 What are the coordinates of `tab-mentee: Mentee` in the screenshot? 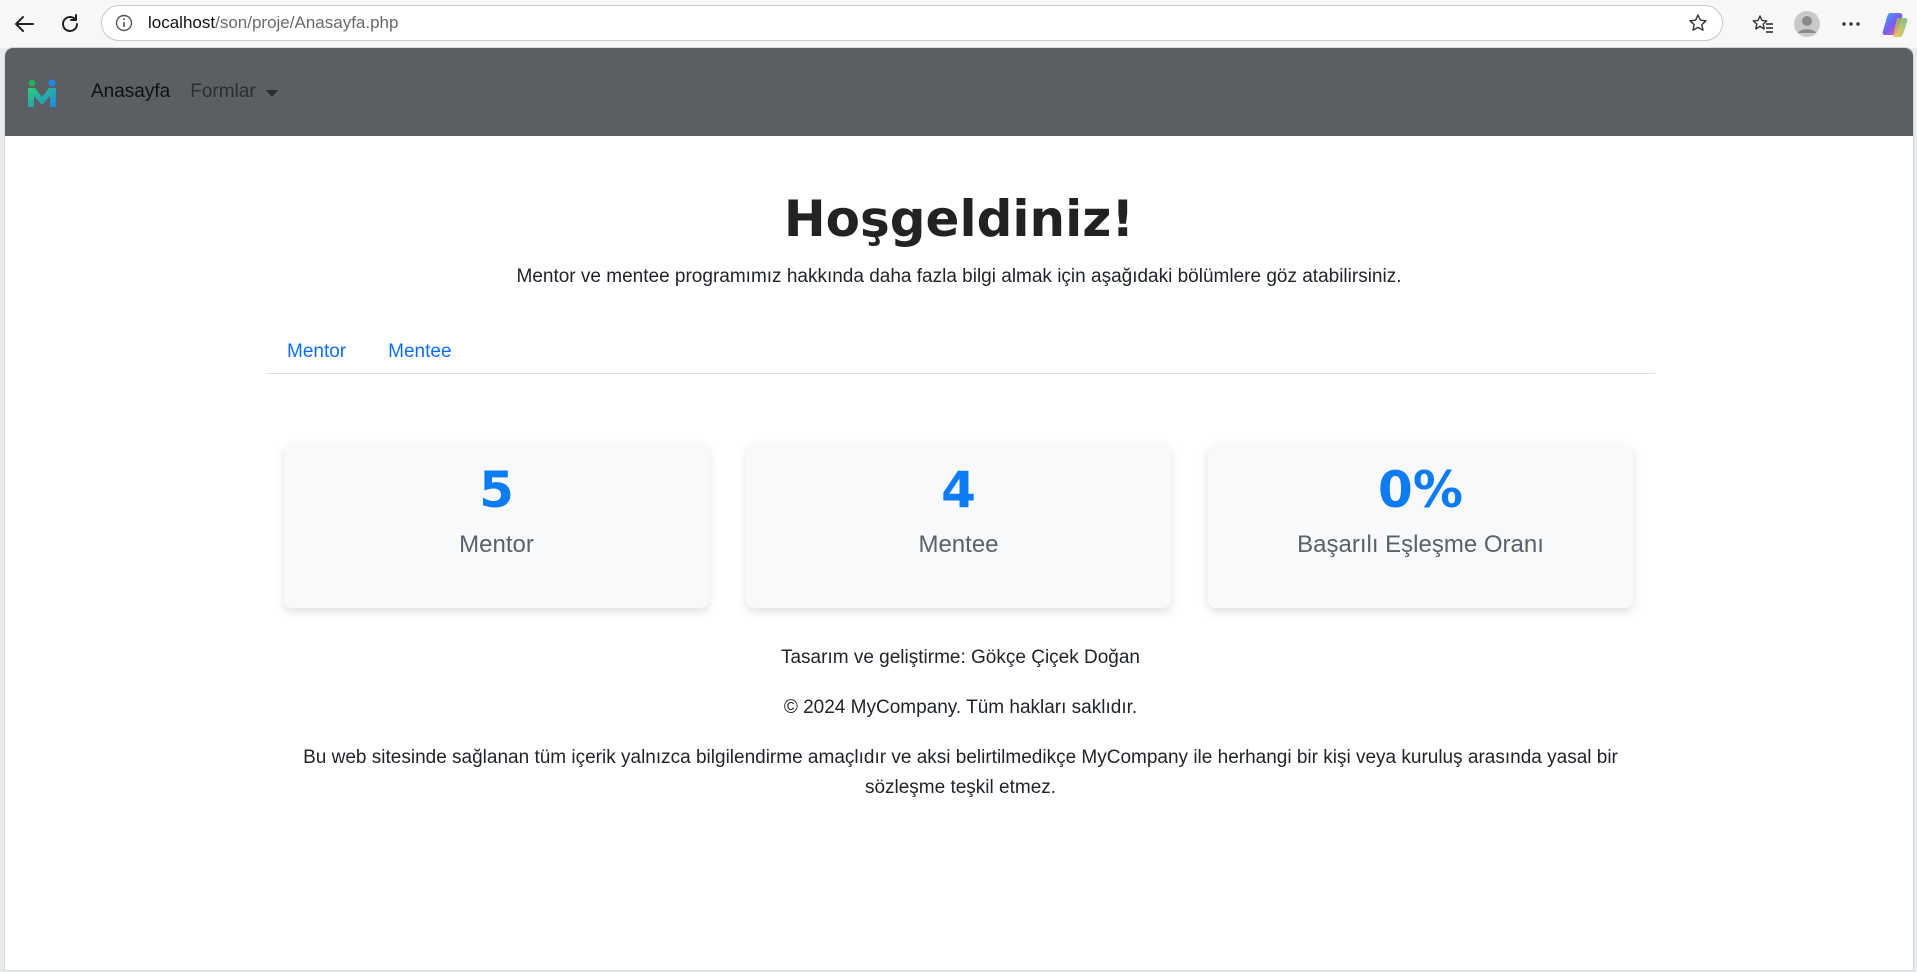 It's located at (419, 351).